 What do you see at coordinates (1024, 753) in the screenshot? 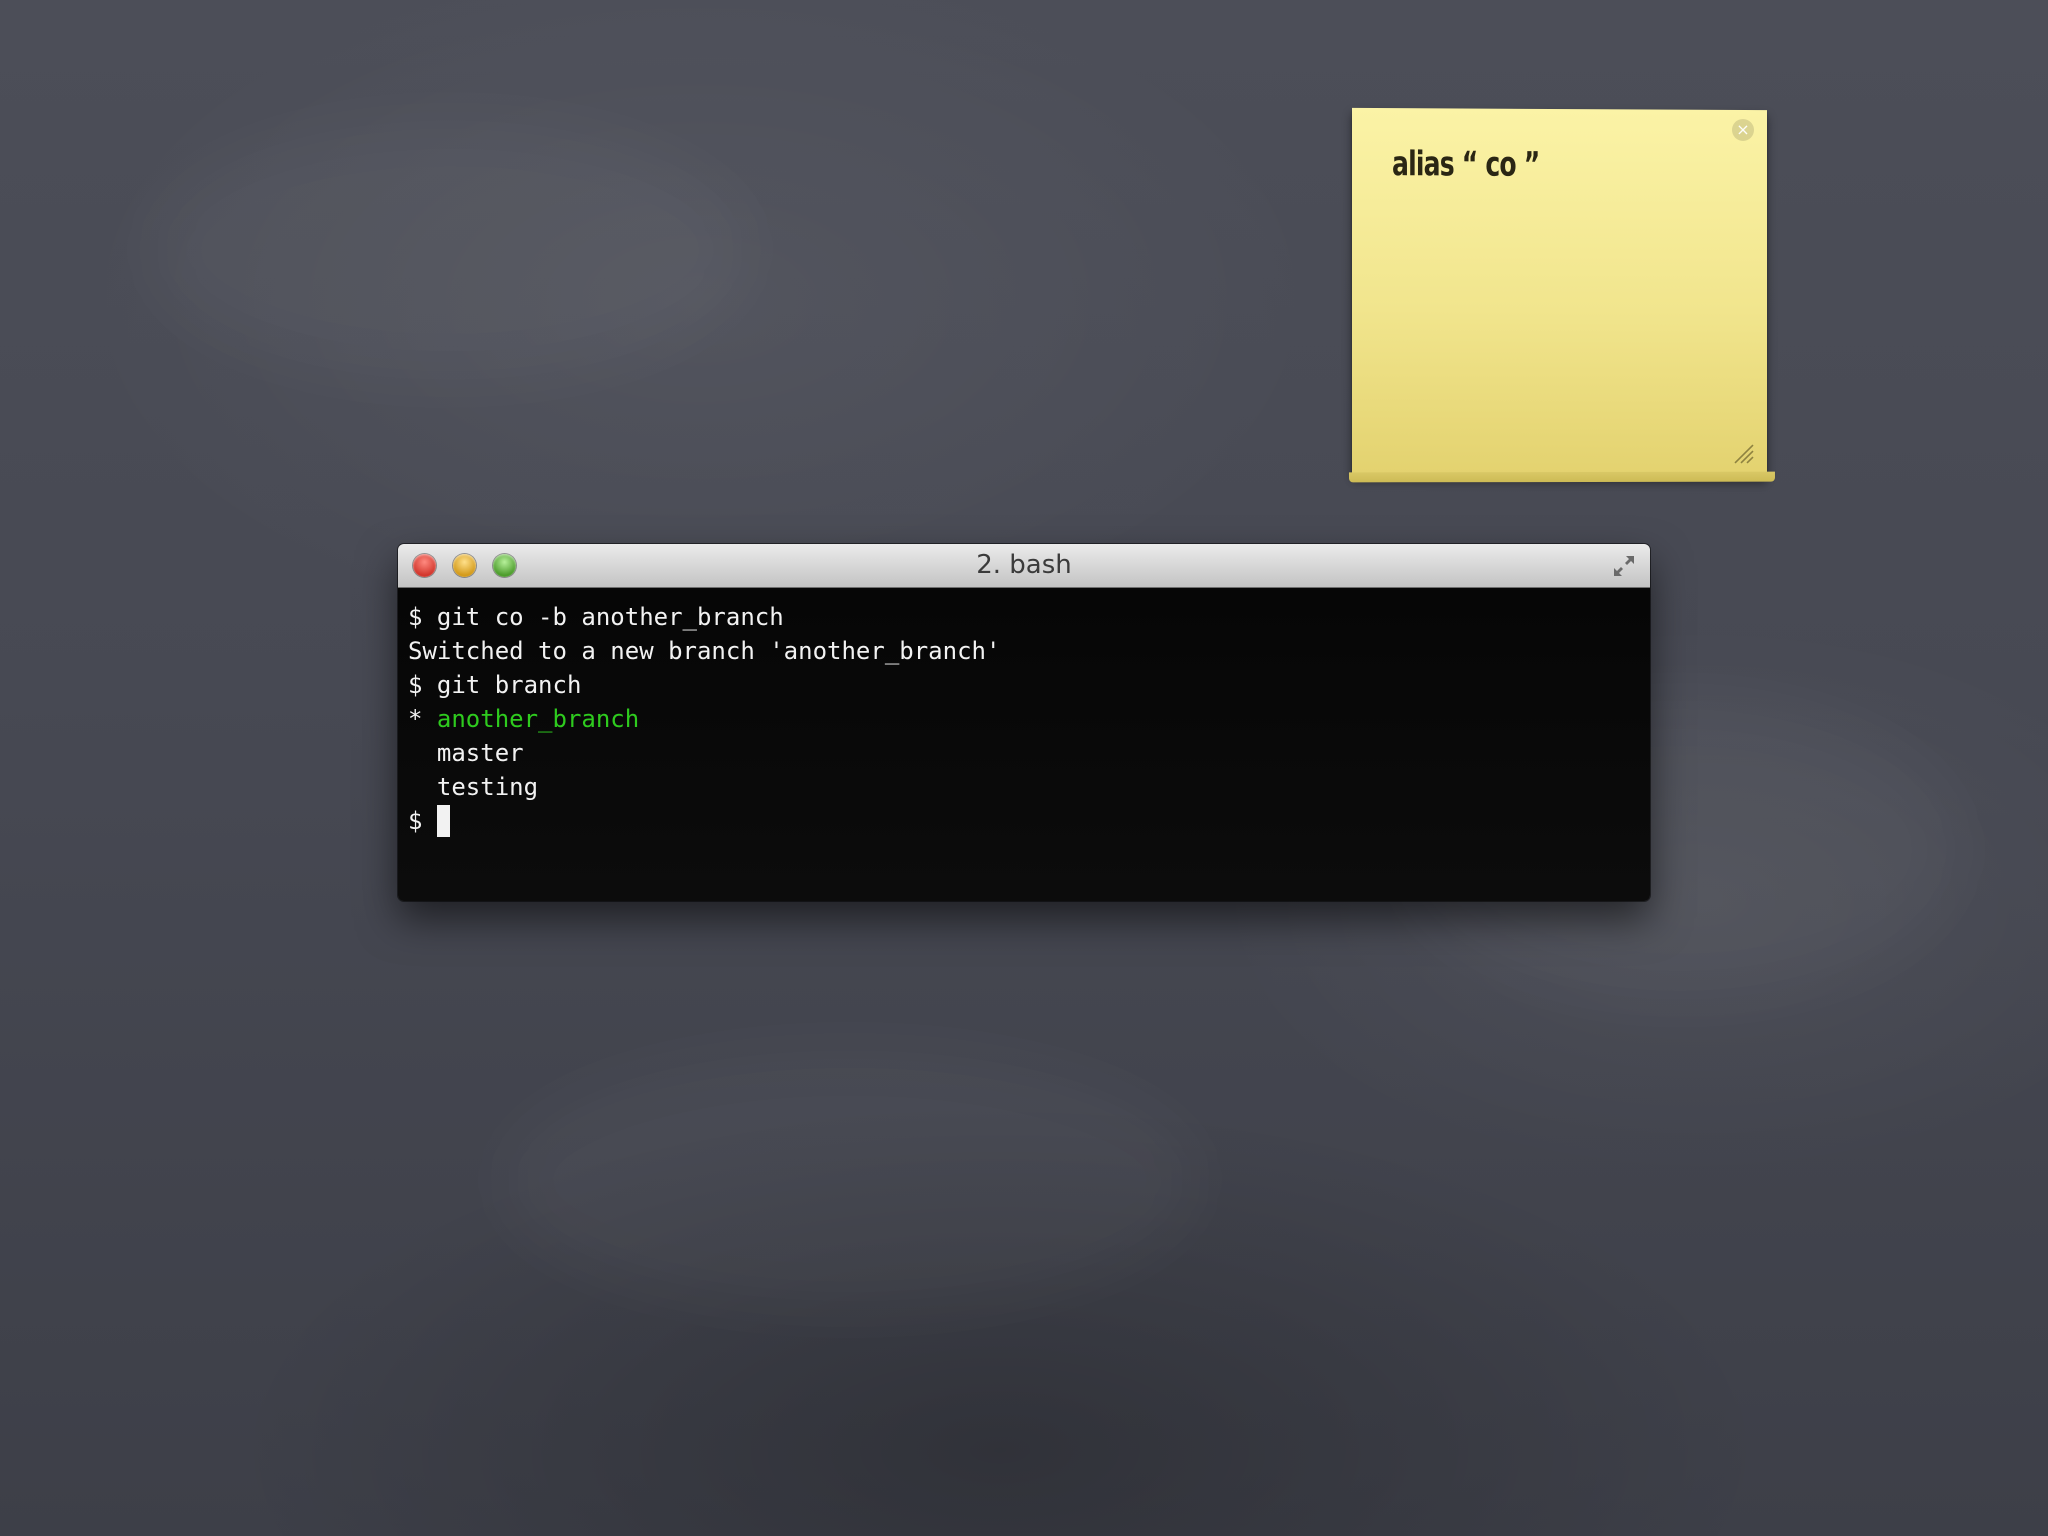
I see `terminal-line: master` at bounding box center [1024, 753].